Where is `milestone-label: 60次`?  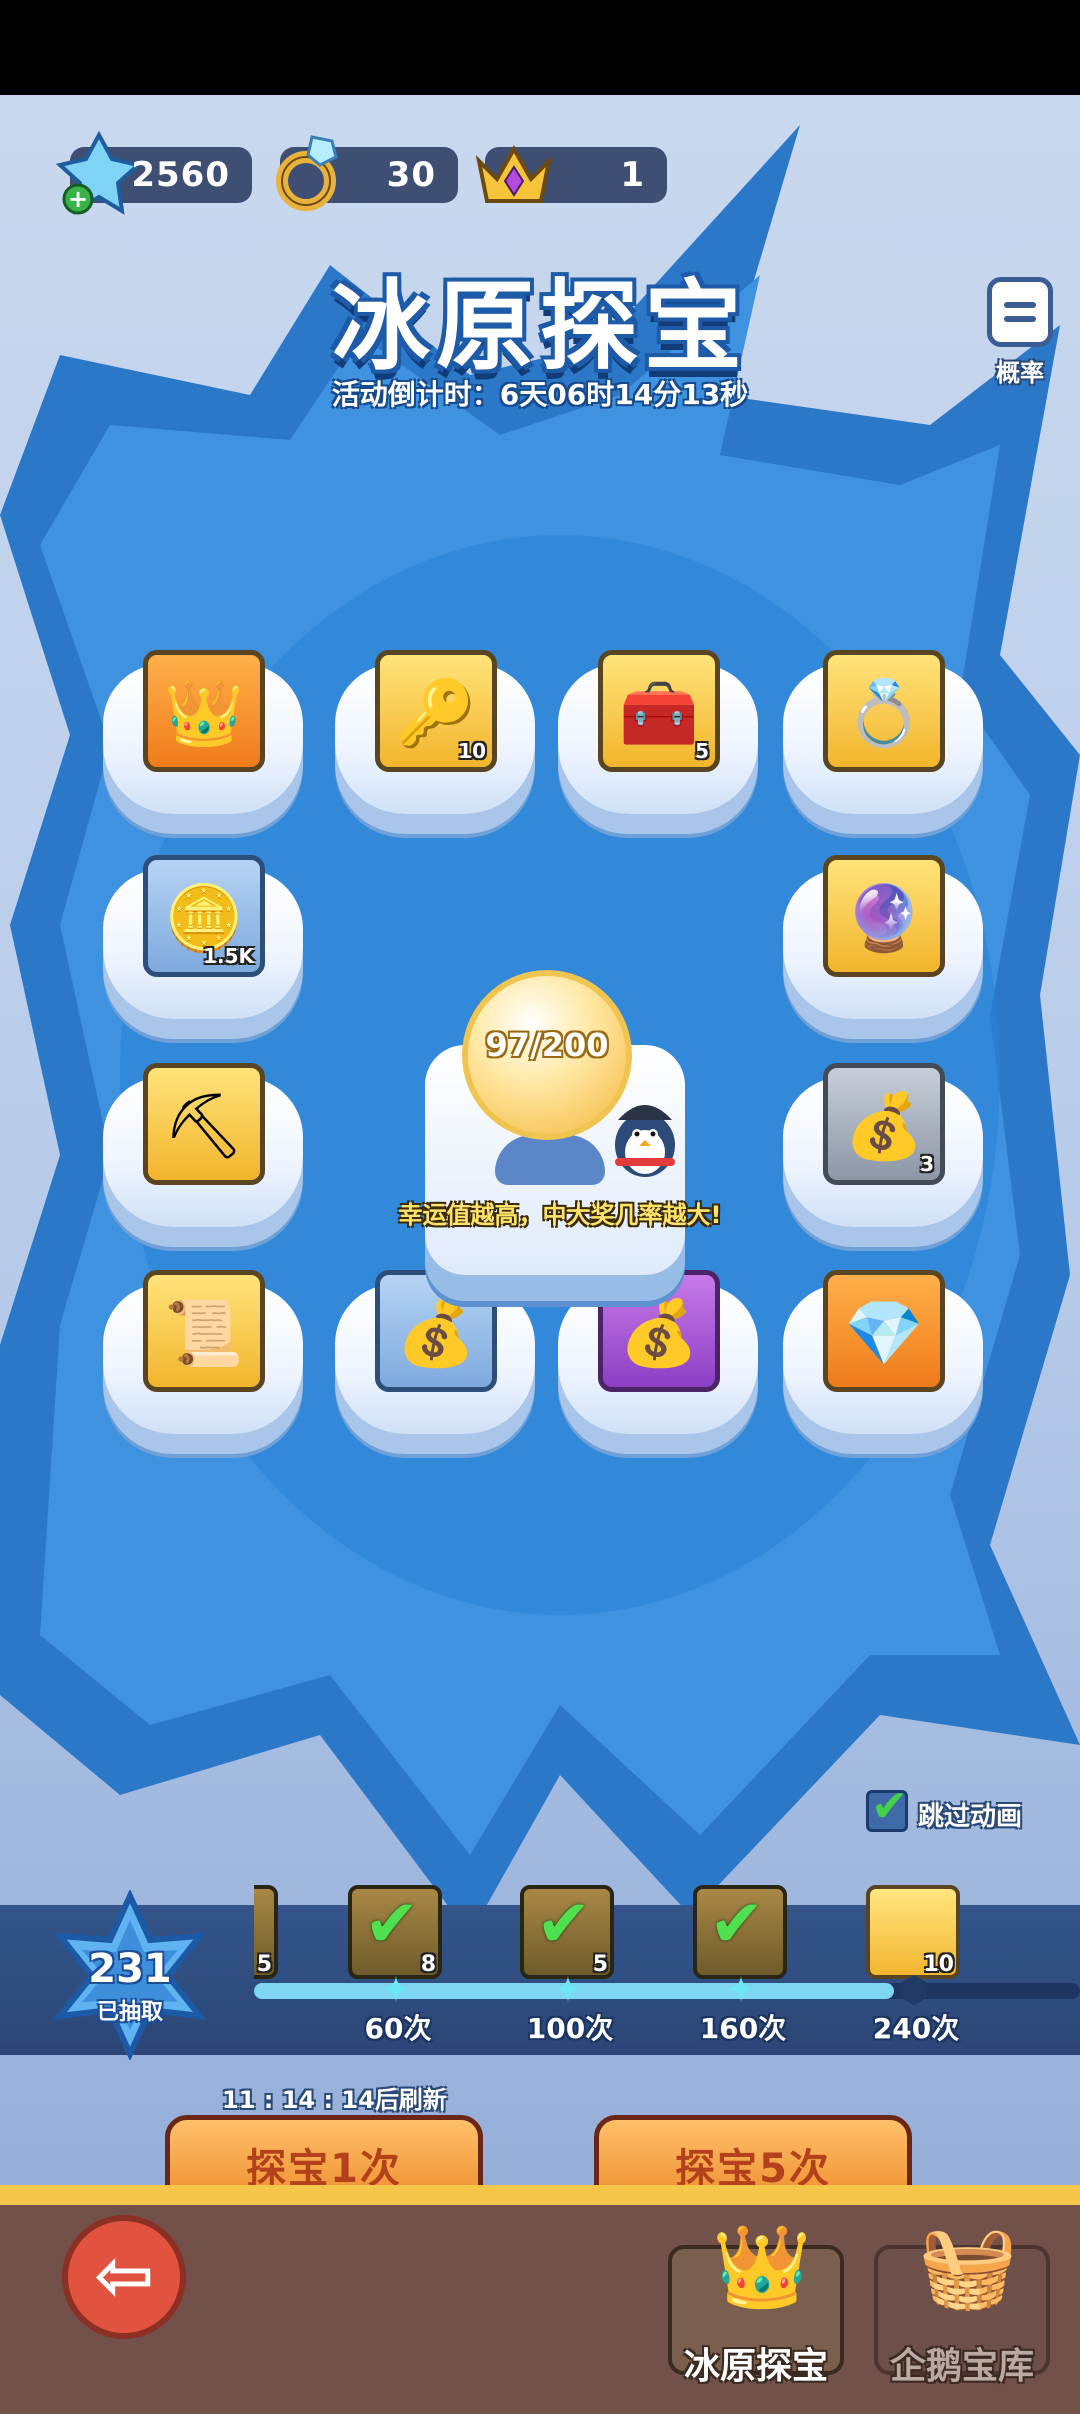
milestone-label: 60次 is located at coordinates (398, 2028).